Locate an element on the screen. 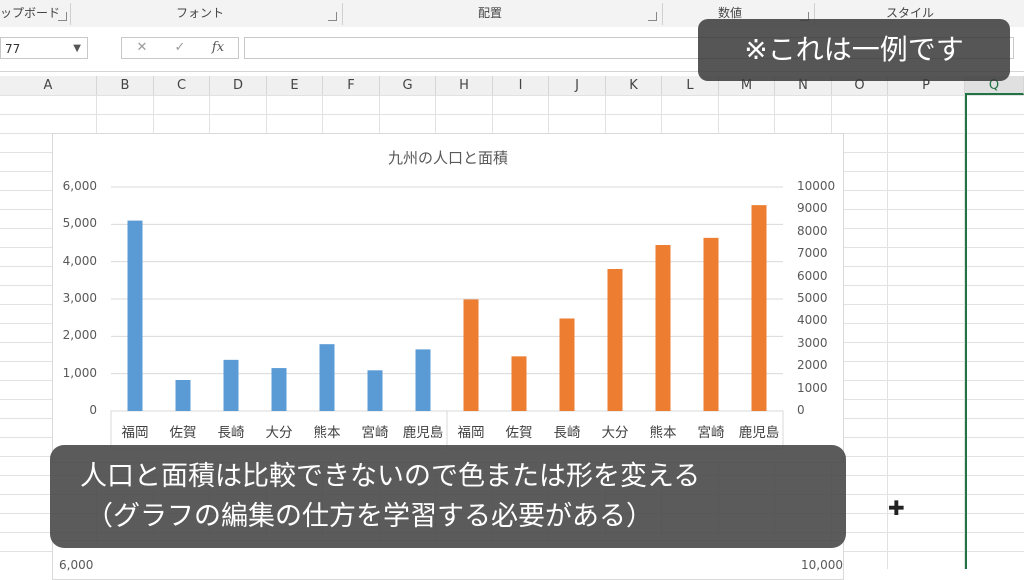  right-axis-tick-label: 5000 is located at coordinates (812, 298).